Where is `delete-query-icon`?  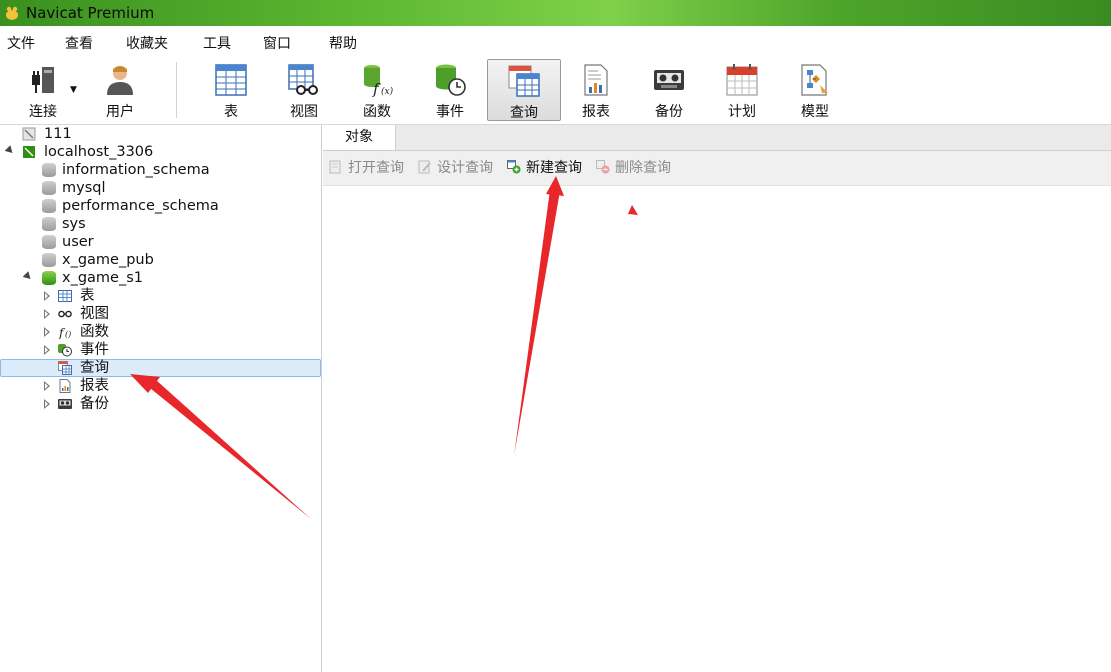
delete-query-icon is located at coordinates (603, 167).